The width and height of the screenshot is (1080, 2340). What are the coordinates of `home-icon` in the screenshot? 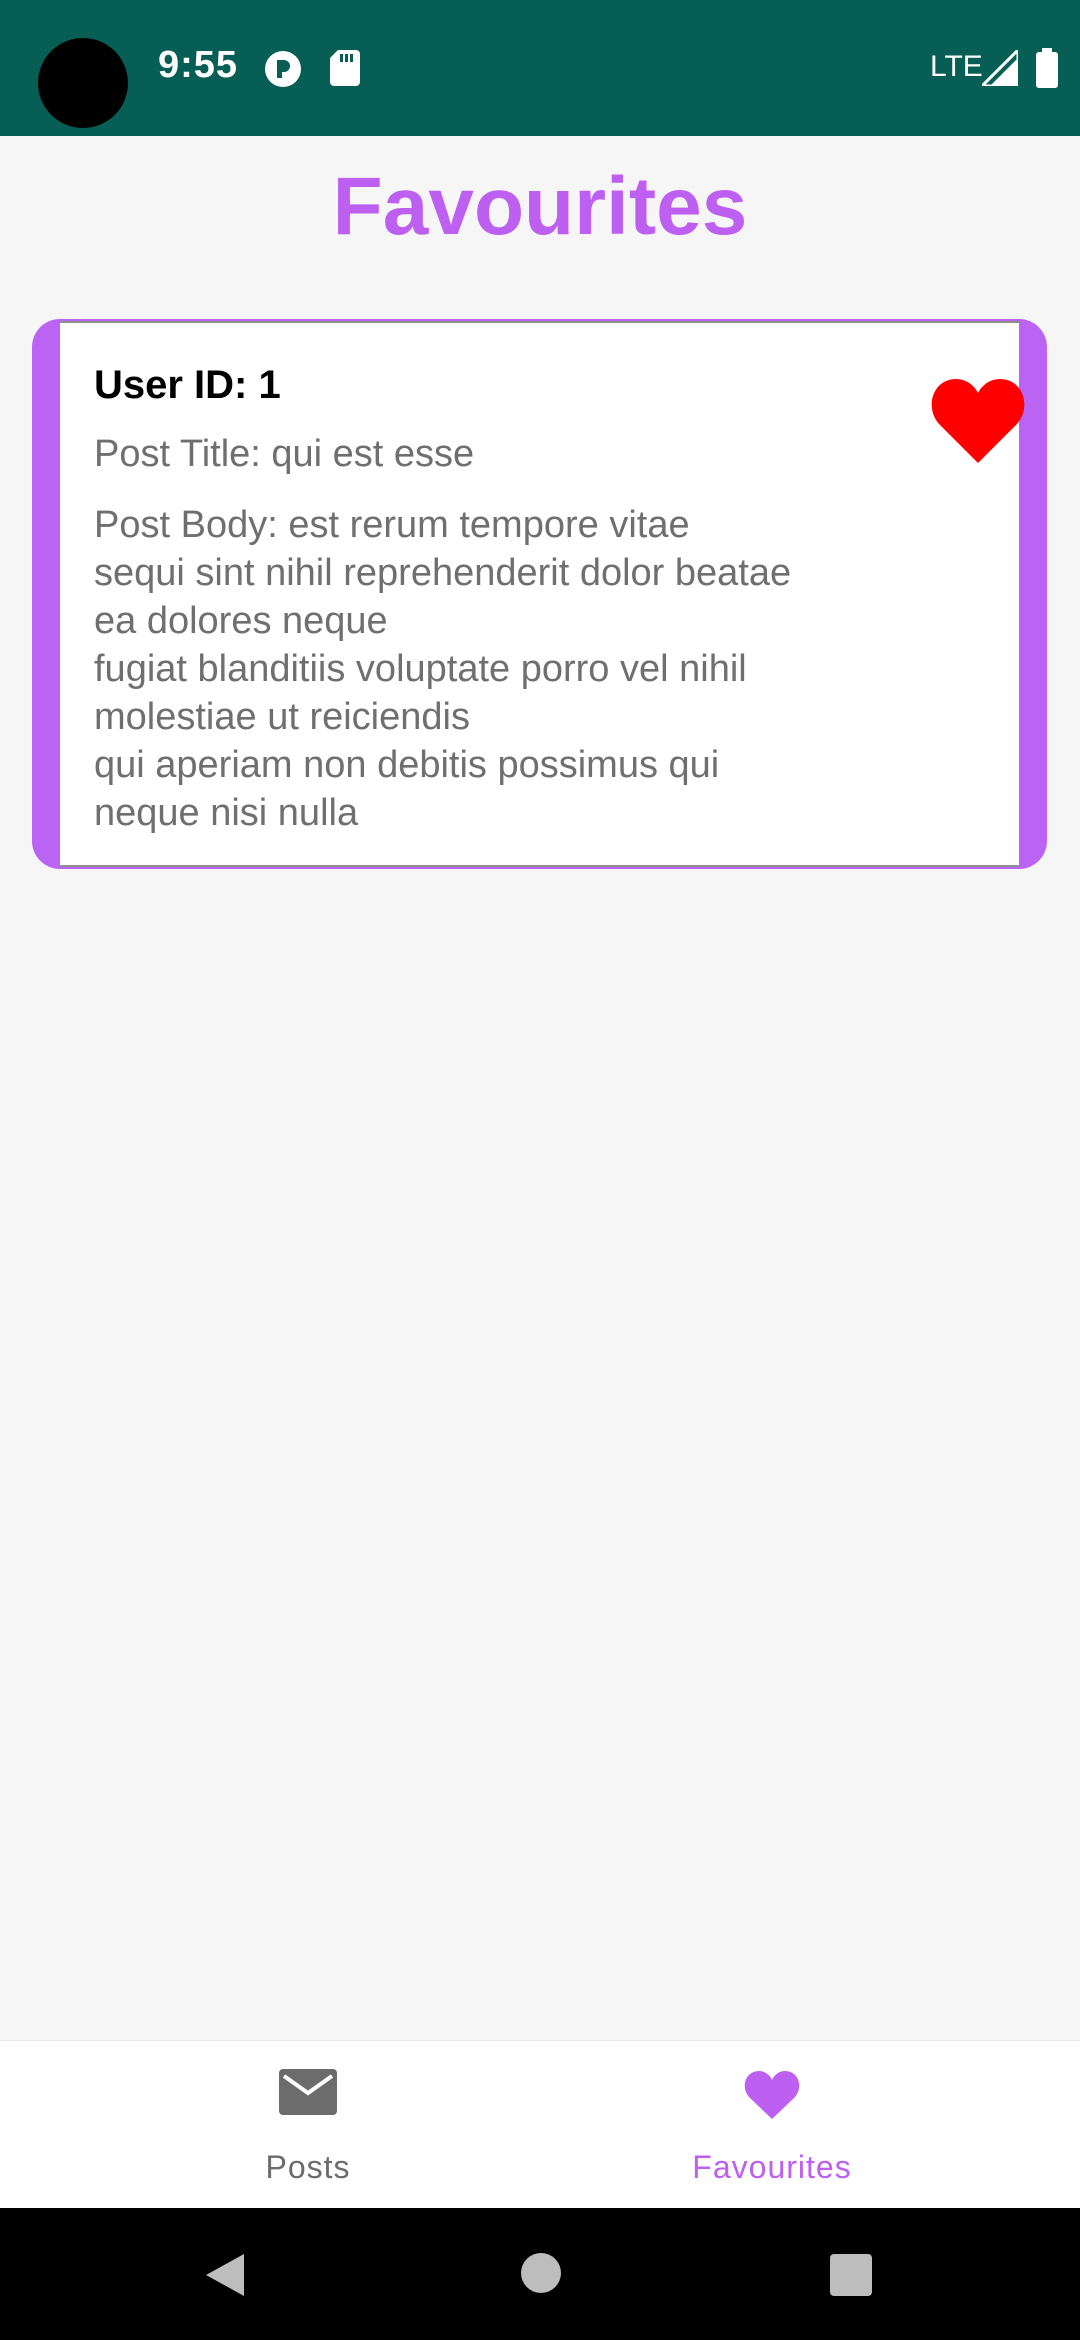 It's located at (541, 2275).